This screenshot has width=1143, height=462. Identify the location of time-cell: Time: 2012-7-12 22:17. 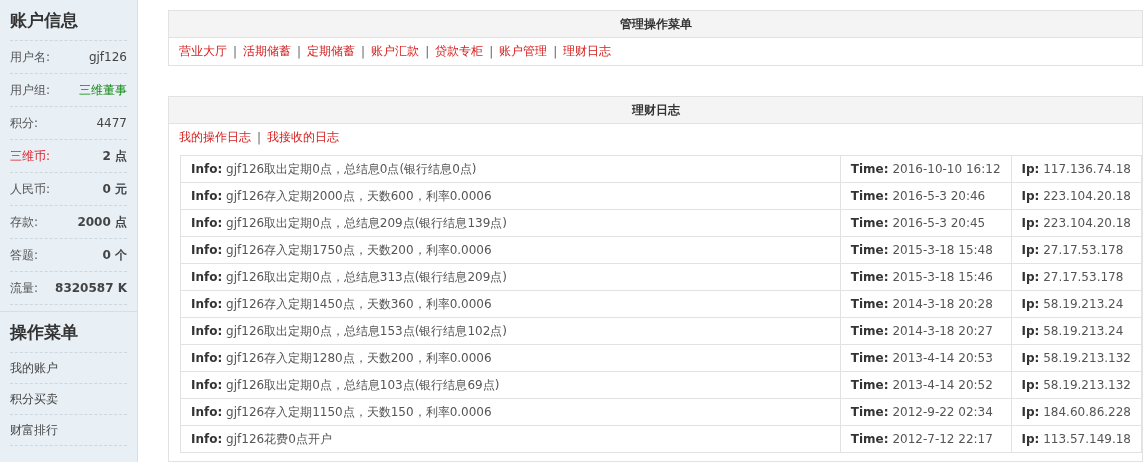
(925, 439).